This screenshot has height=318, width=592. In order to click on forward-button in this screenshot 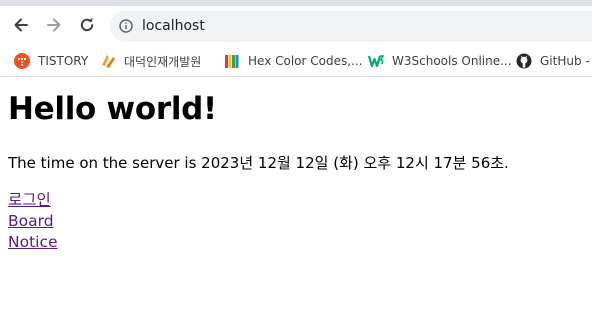, I will do `click(54, 25)`.